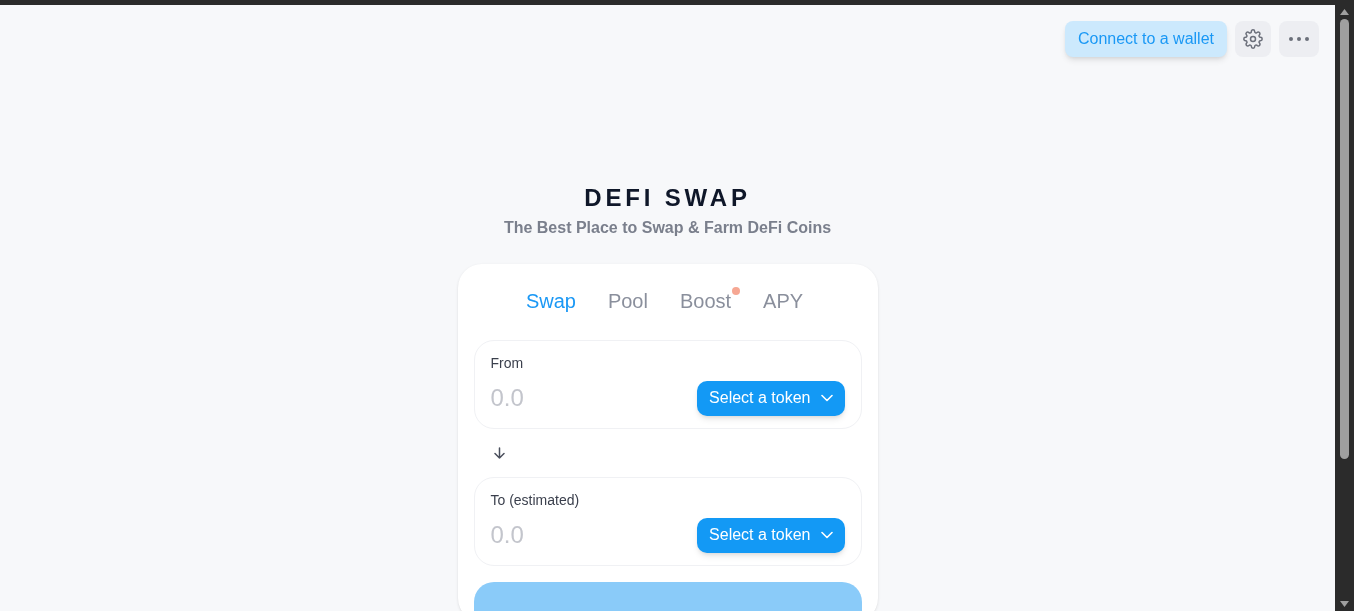  Describe the element at coordinates (783, 301) in the screenshot. I see `nav-tab: APY` at that location.